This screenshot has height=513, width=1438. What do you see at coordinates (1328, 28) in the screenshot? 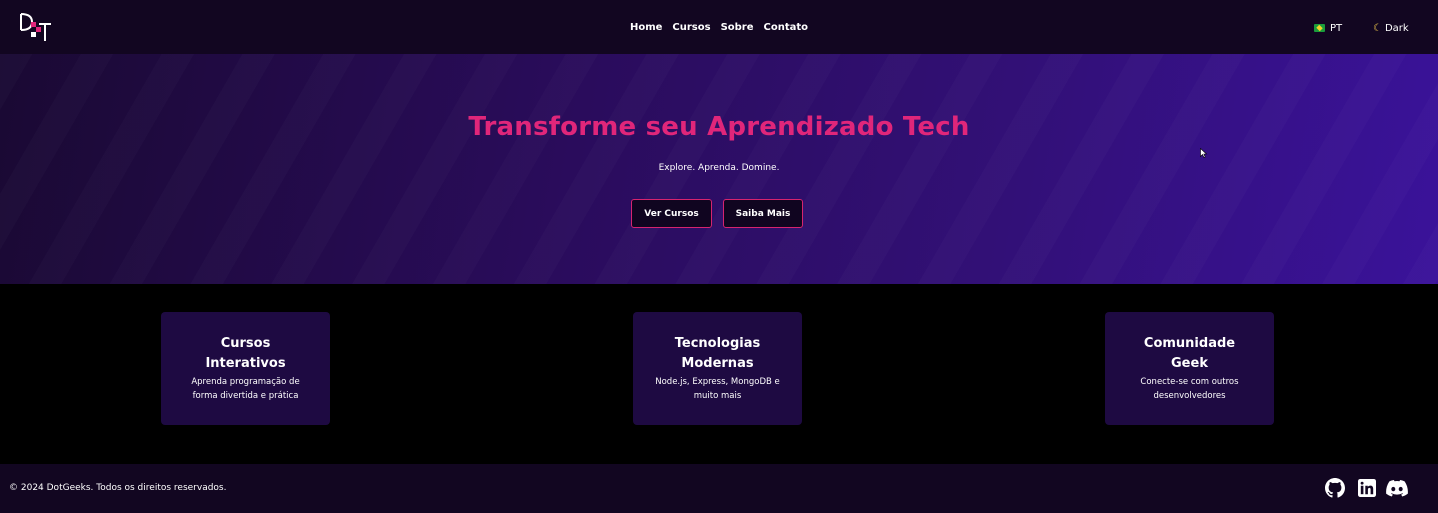
I see `language-selector: PT` at bounding box center [1328, 28].